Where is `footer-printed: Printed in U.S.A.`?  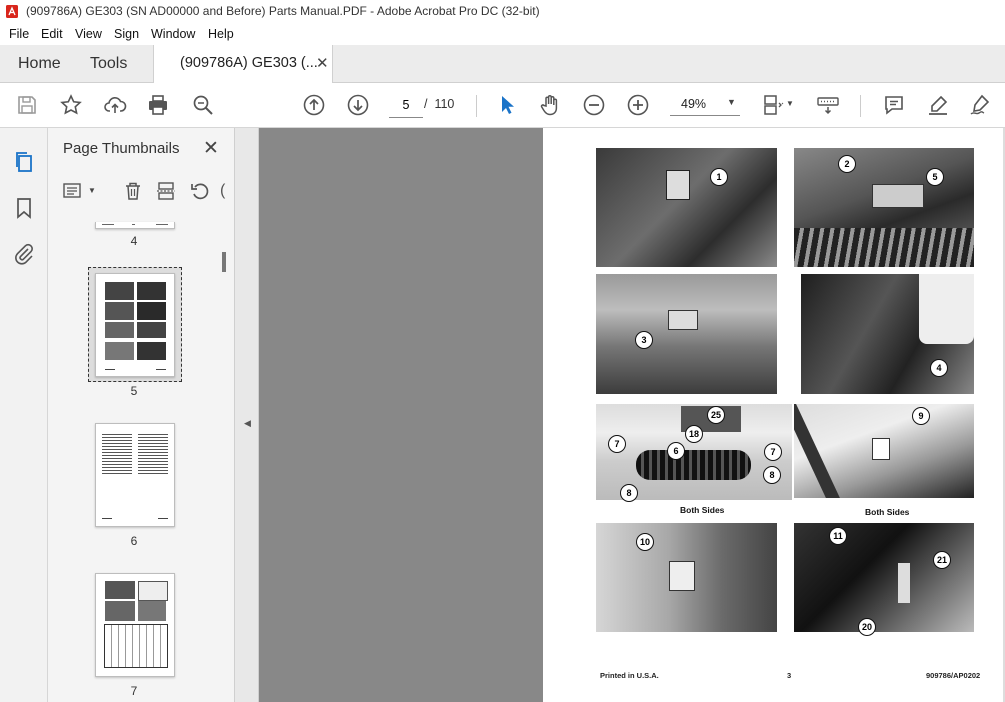 footer-printed: Printed in U.S.A. is located at coordinates (629, 675).